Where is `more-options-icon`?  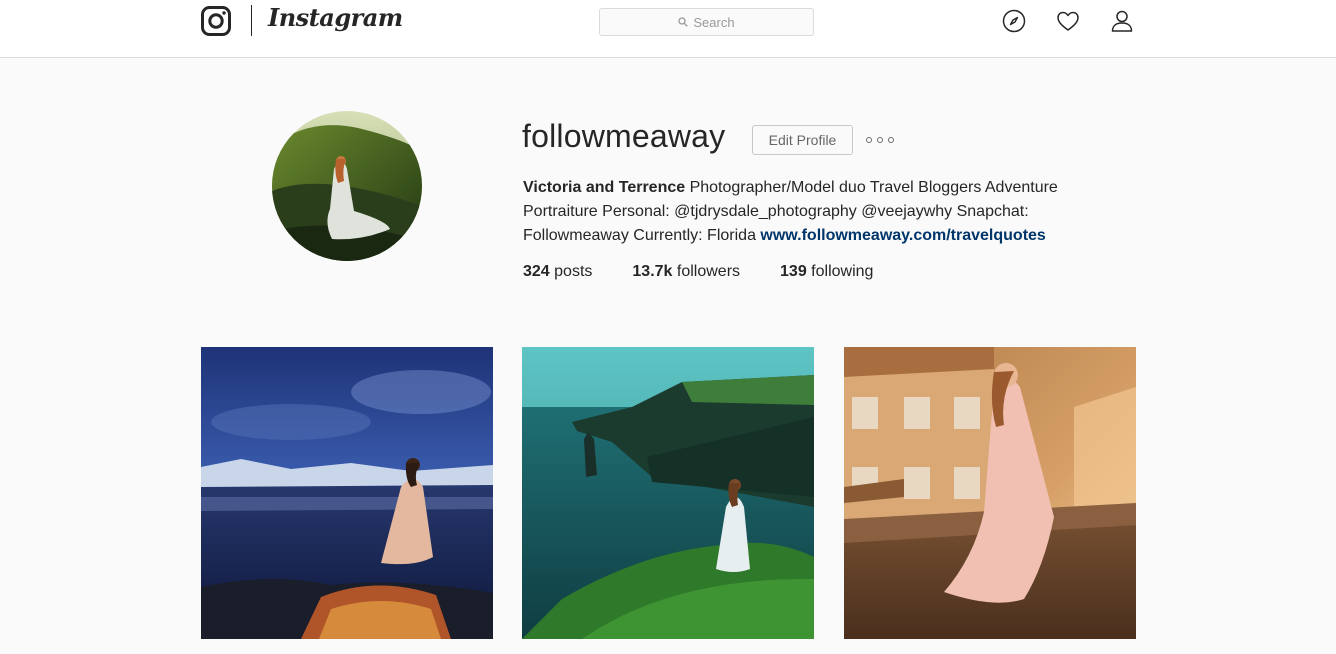
more-options-icon is located at coordinates (880, 140).